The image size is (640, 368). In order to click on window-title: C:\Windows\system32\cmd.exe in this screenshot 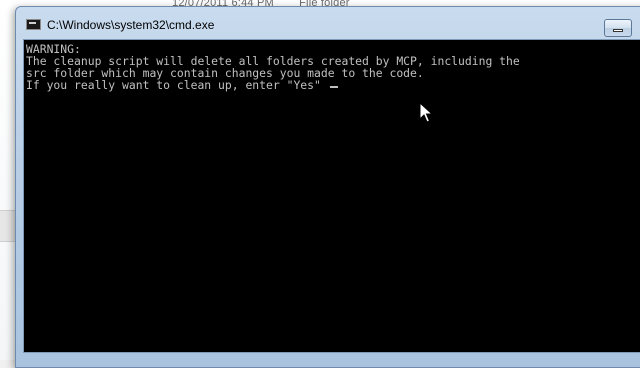, I will do `click(131, 25)`.